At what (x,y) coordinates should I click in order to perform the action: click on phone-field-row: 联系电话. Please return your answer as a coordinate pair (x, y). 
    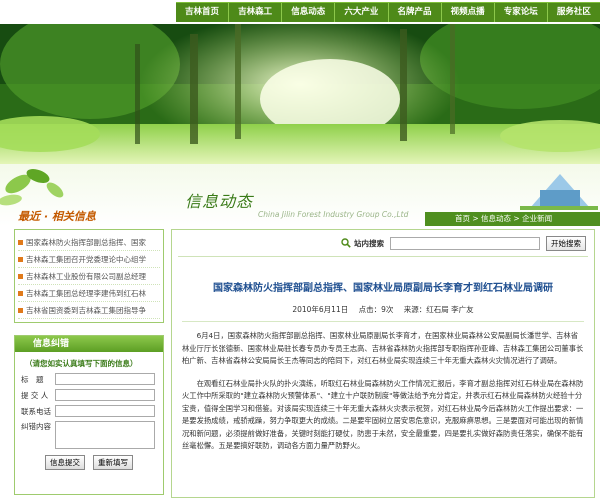
    Looking at the image, I should click on (92, 411).